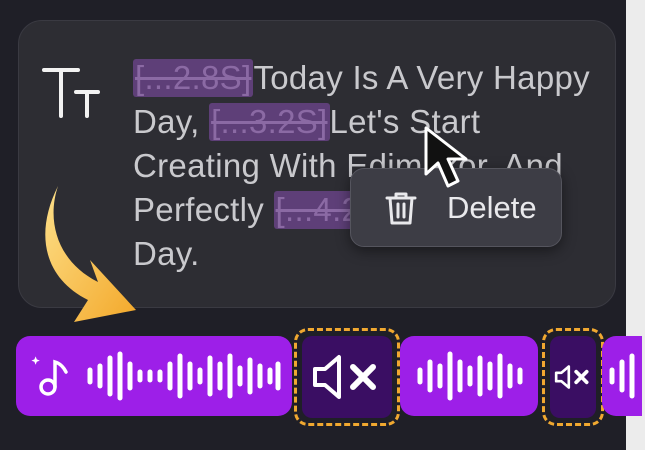 This screenshot has width=645, height=450. Describe the element at coordinates (91, 254) in the screenshot. I see `curved-arrow-icon` at that location.